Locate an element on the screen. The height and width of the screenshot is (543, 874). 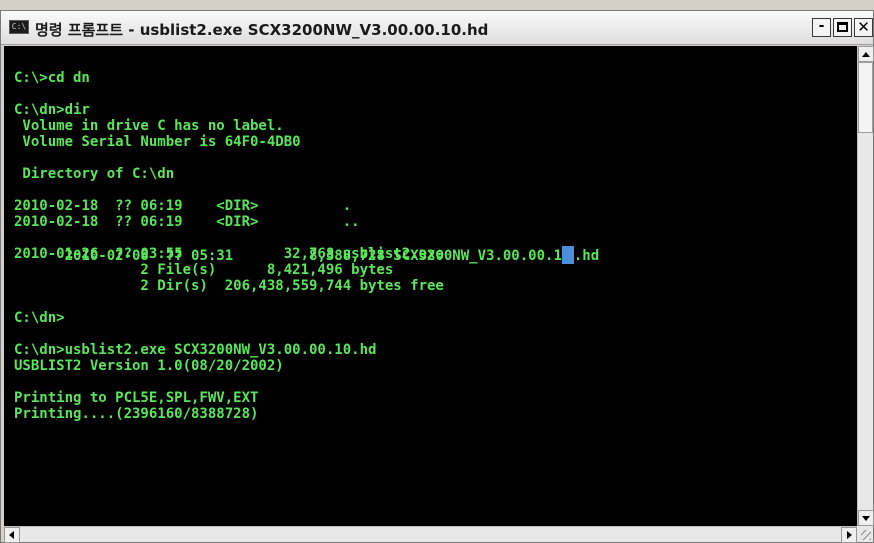
vertical-scrollbar is located at coordinates (865, 286).